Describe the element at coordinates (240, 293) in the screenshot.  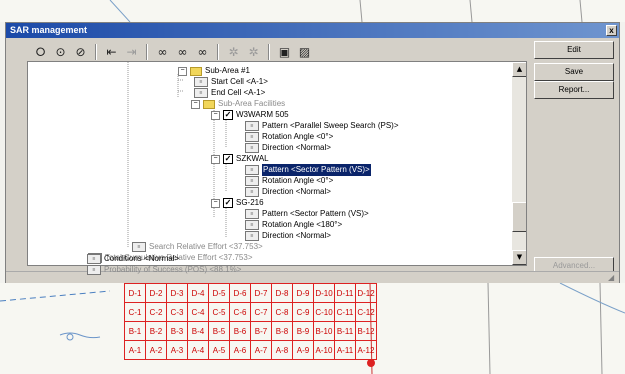
I see `grid-cell: D-6` at that location.